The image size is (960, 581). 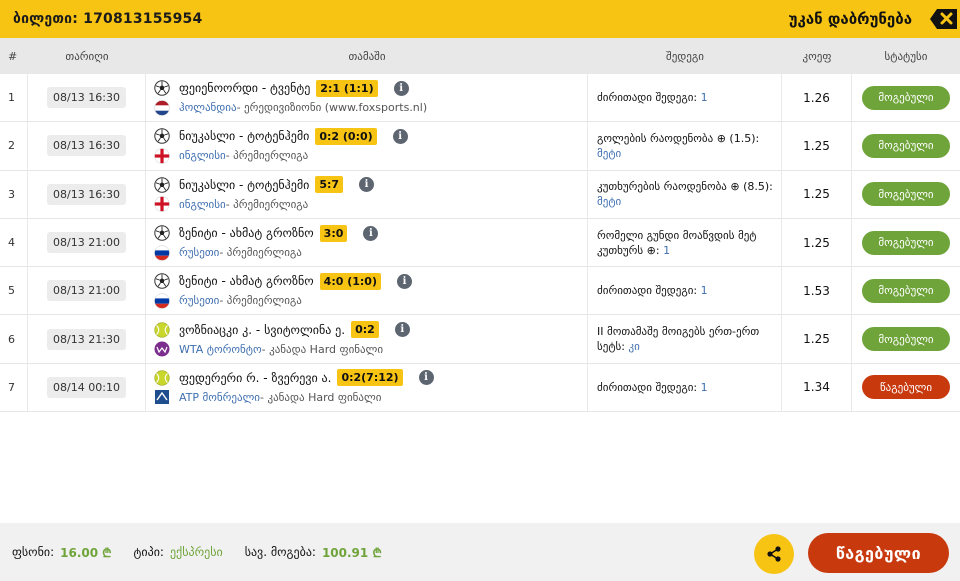 I want to click on match-score: 0:2, so click(x=365, y=330).